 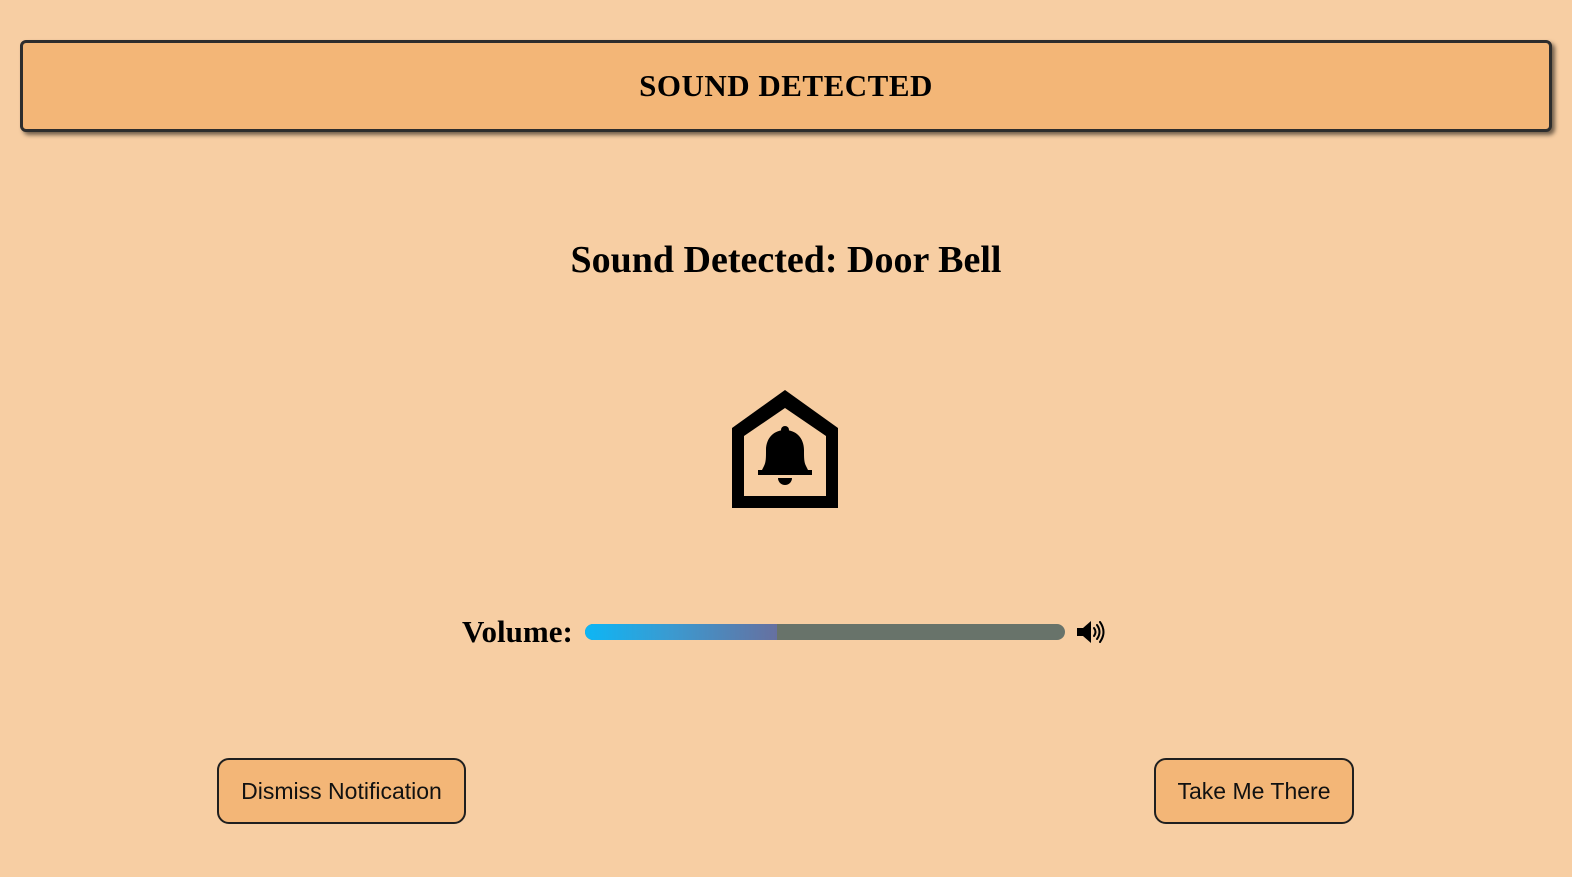 I want to click on banner-title: SOUND DETECTED, so click(x=786, y=85).